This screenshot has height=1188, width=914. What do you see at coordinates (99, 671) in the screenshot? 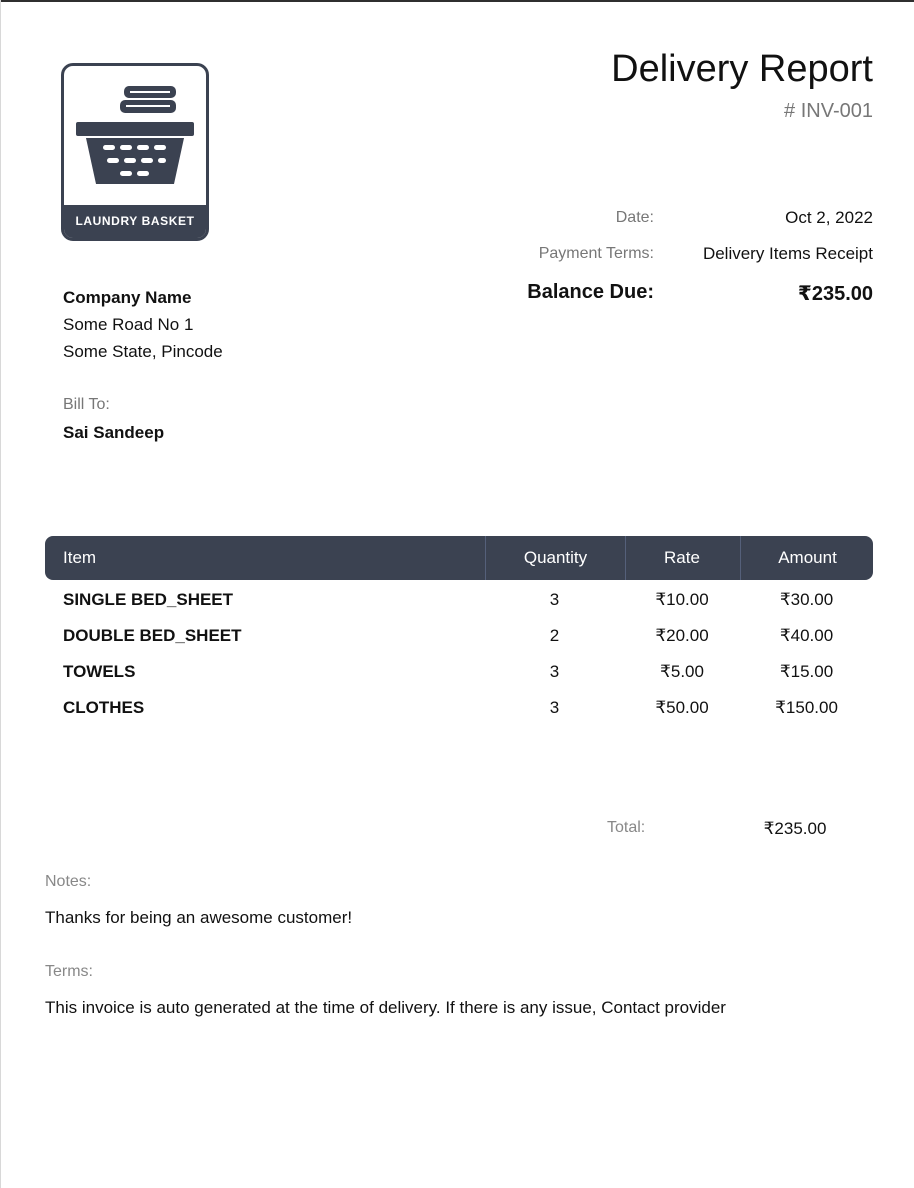
I see `item-name: TOWELS` at bounding box center [99, 671].